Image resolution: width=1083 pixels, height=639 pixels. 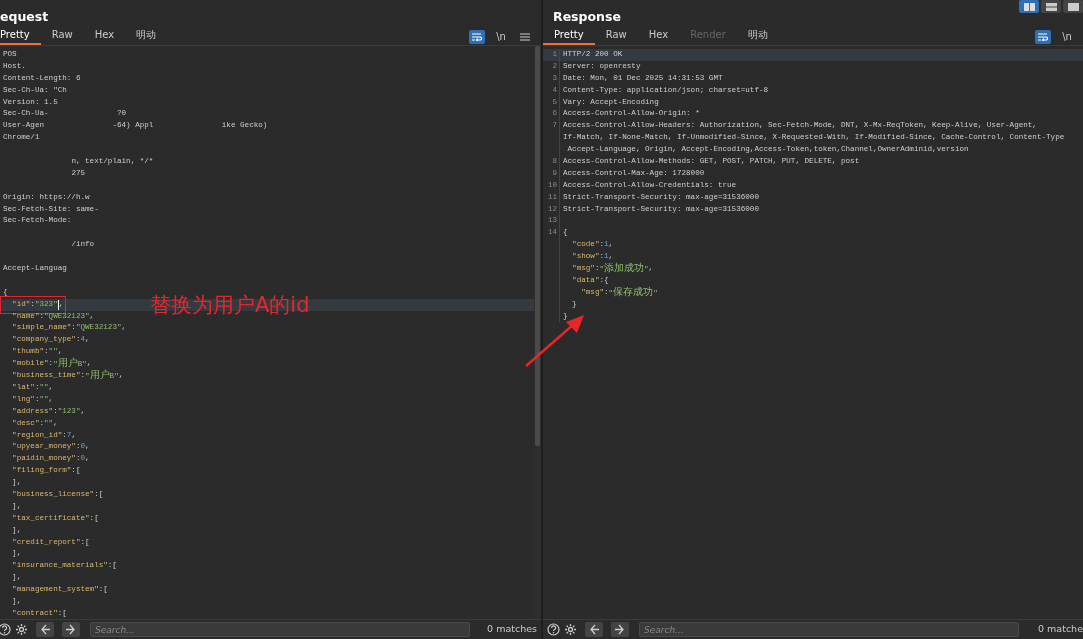 I want to click on match-count: 0 matche, so click(x=1060, y=629).